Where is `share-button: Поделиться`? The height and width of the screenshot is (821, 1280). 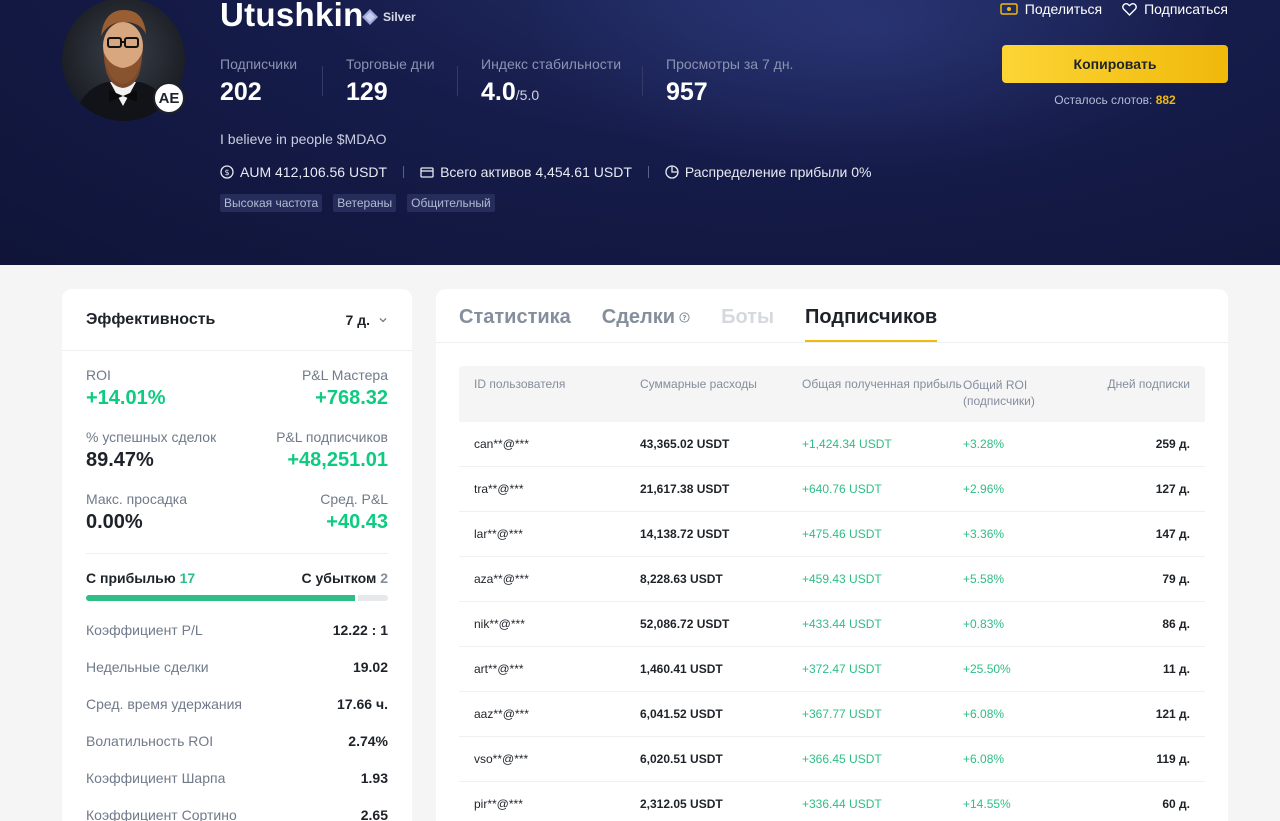 share-button: Поделиться is located at coordinates (1051, 9).